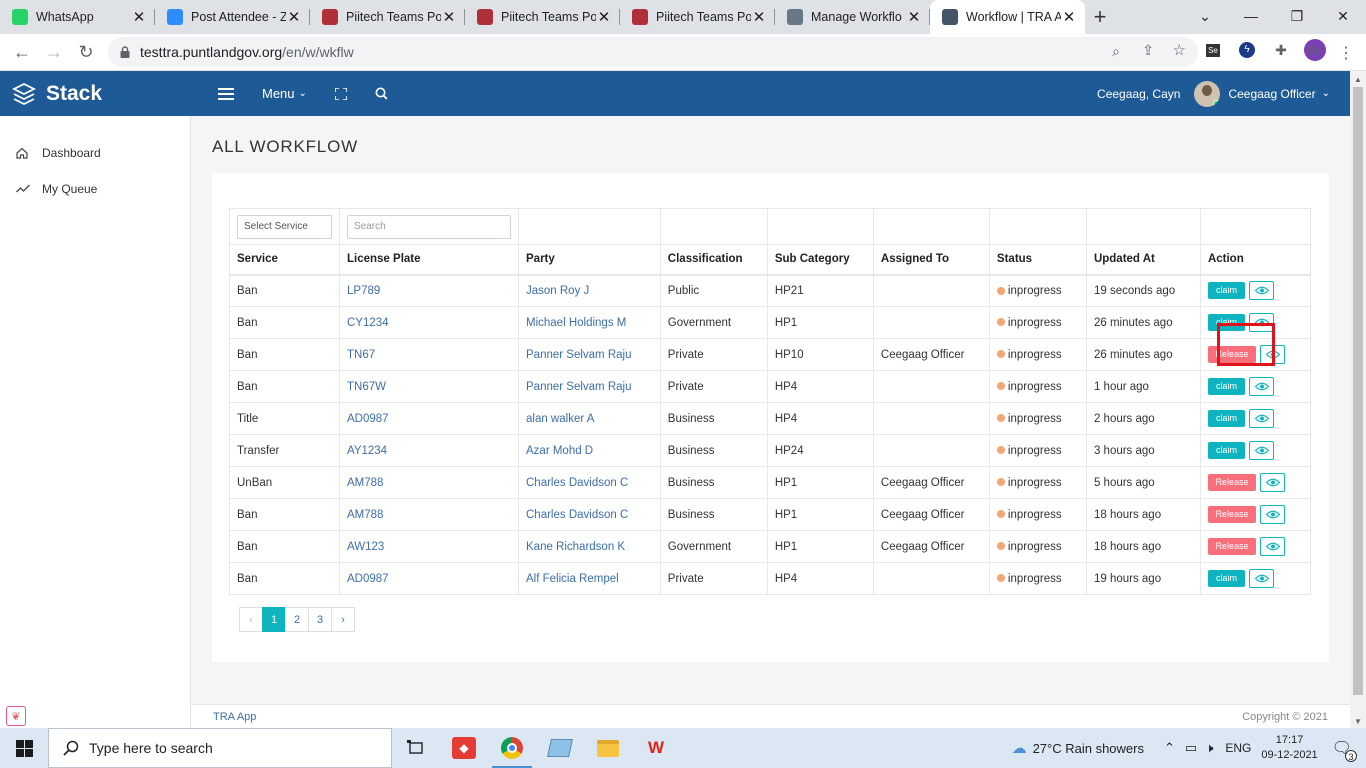 The width and height of the screenshot is (1366, 768). What do you see at coordinates (1007, 17) in the screenshot?
I see `browser-tab: Workflow | TRA A ✕` at bounding box center [1007, 17].